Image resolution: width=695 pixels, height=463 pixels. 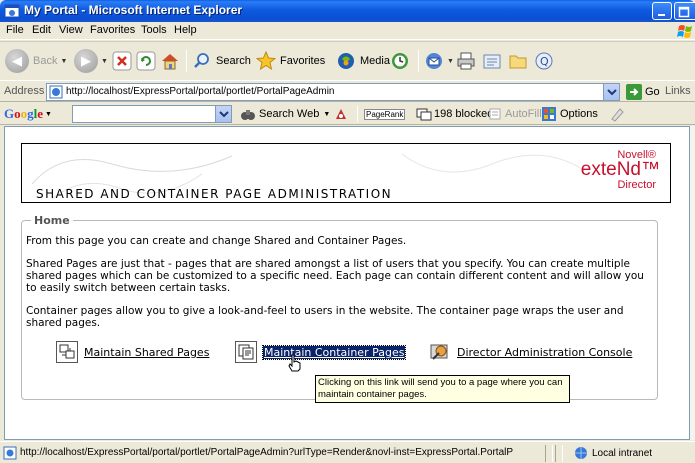 What do you see at coordinates (581, 453) in the screenshot?
I see `intranet-zone-icon` at bounding box center [581, 453].